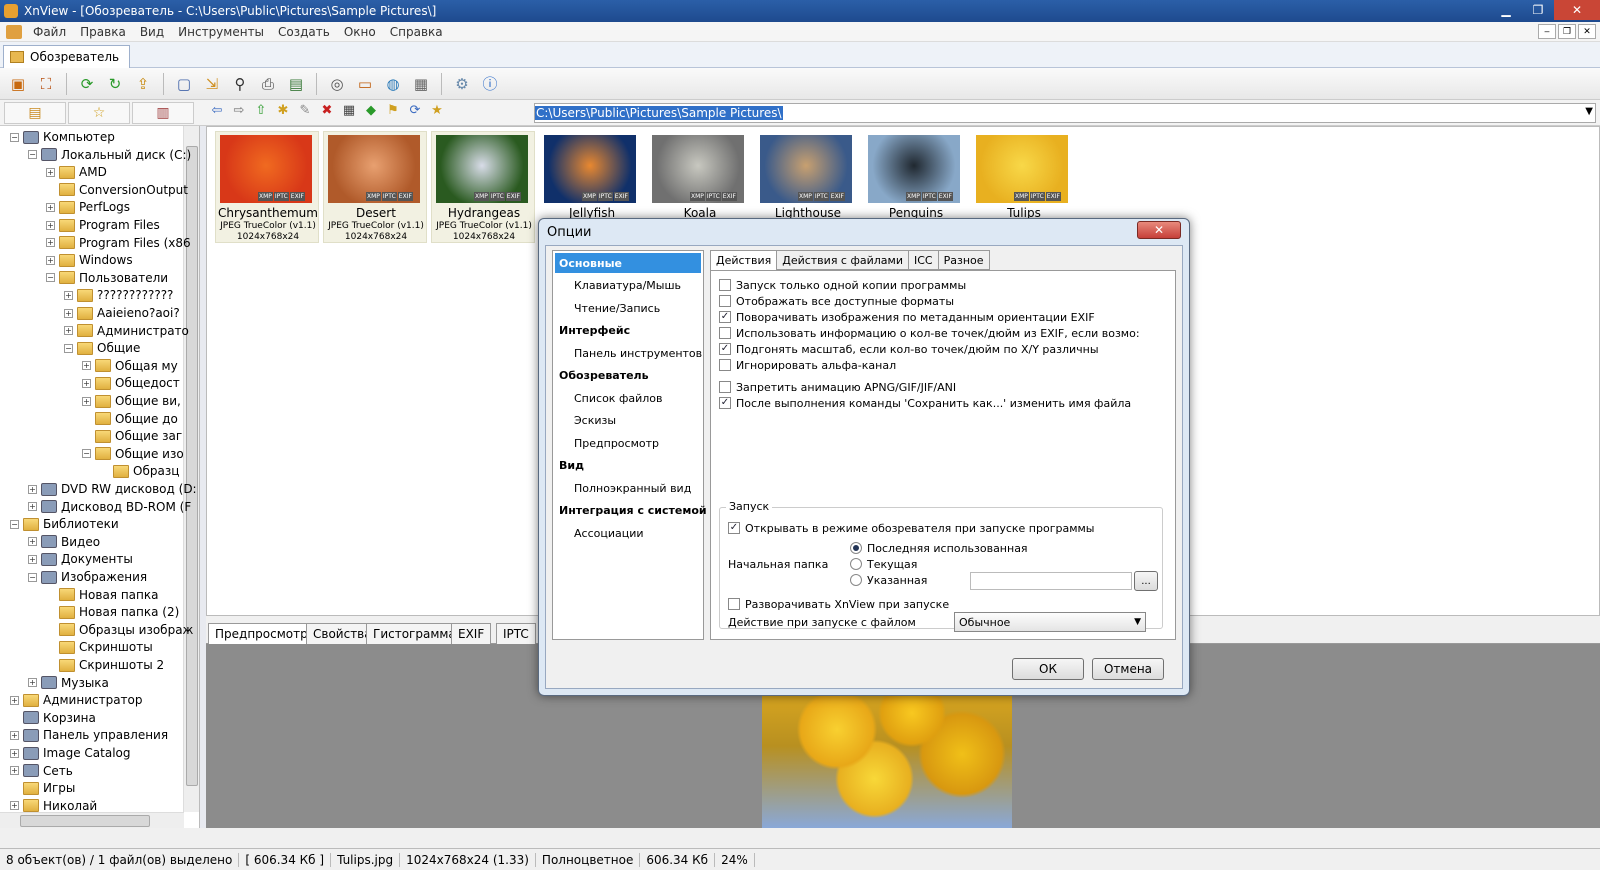 The image size is (1600, 870). What do you see at coordinates (1051, 581) in the screenshot?
I see `specified-folder-input` at bounding box center [1051, 581].